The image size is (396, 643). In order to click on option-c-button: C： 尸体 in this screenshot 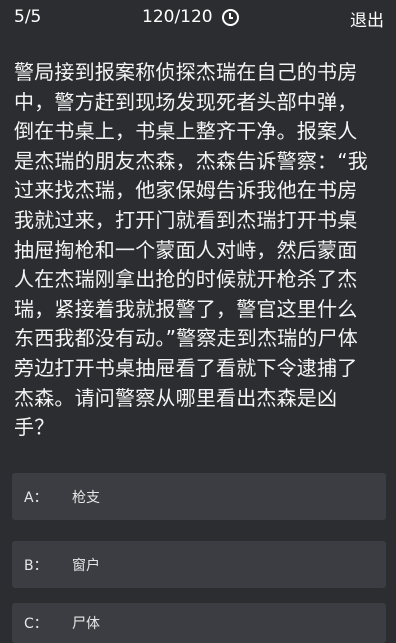, I will do `click(199, 623)`.